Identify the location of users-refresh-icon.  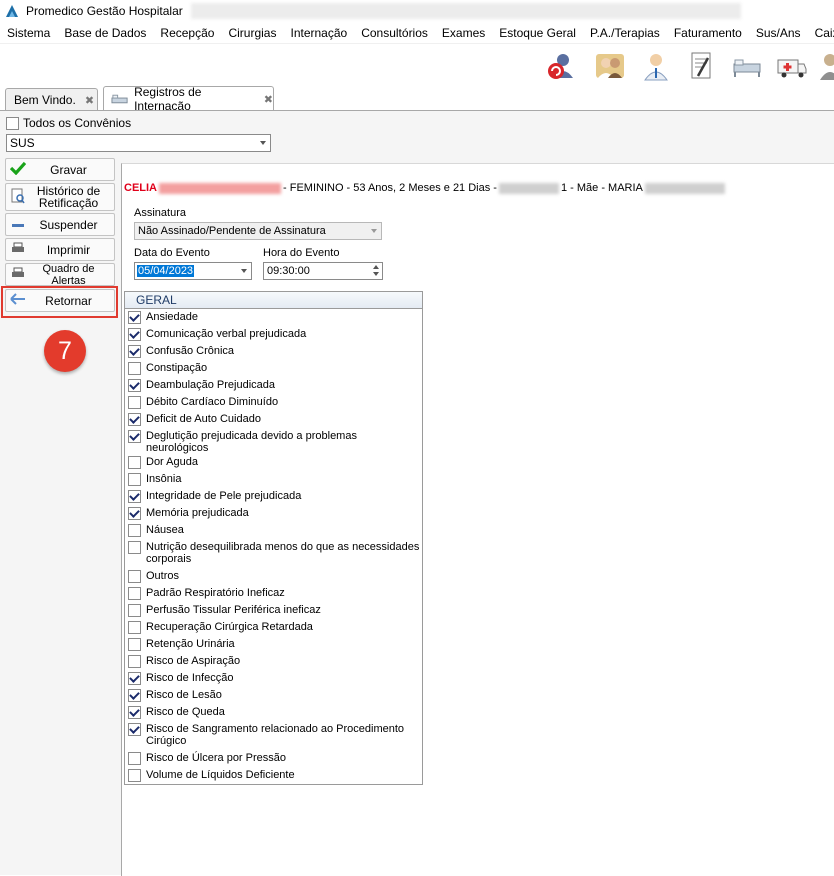
(561, 66).